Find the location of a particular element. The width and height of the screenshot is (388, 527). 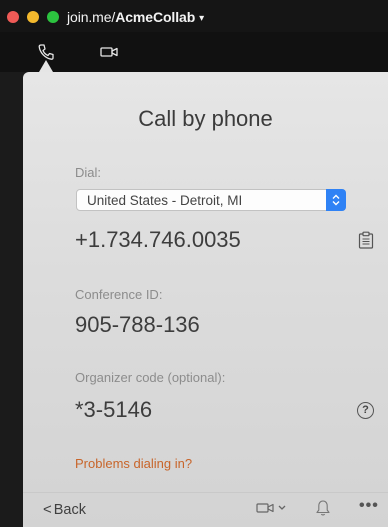

problems-dialing-link: Problems dialing in? is located at coordinates (133, 463).